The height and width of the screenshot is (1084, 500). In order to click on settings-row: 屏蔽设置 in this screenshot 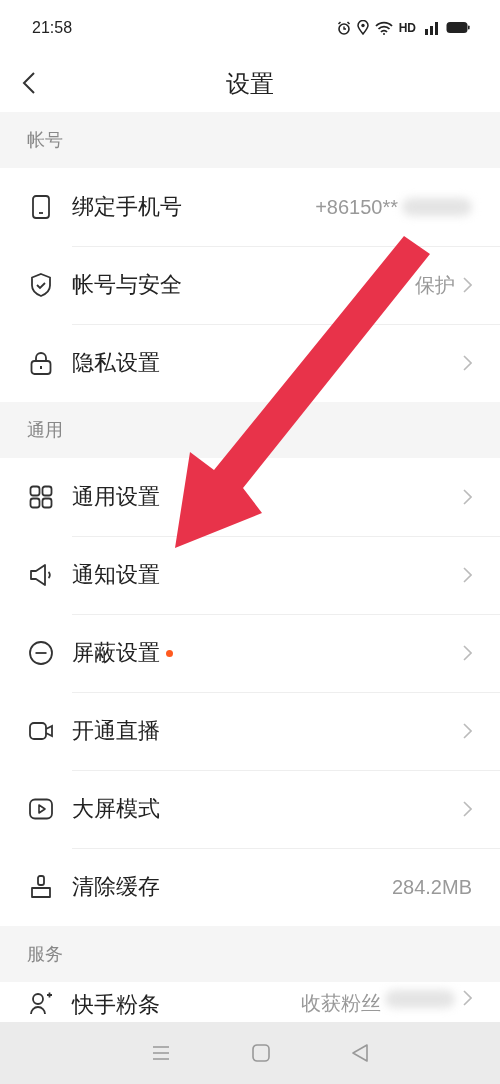, I will do `click(250, 653)`.